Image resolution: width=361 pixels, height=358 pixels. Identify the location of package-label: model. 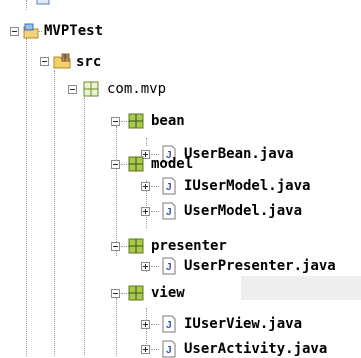
(172, 164).